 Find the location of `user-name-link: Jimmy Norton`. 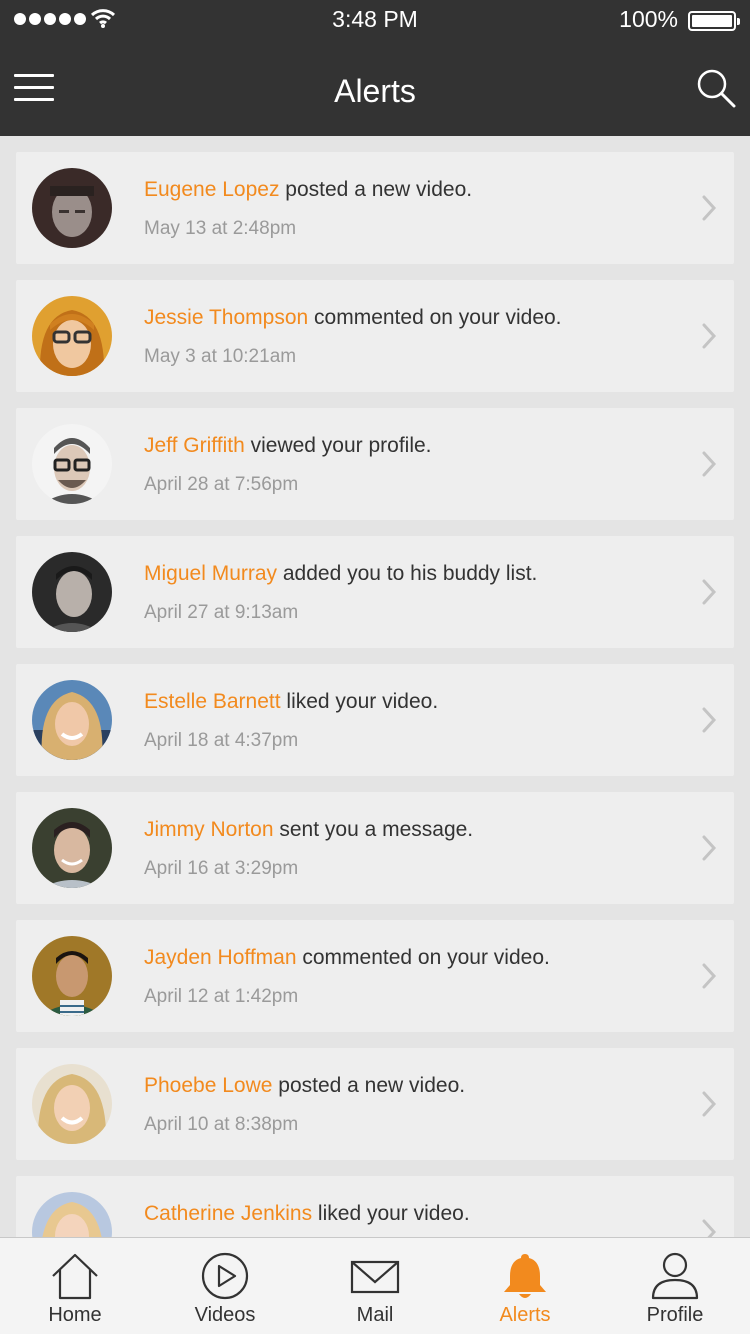

user-name-link: Jimmy Norton is located at coordinates (209, 829).